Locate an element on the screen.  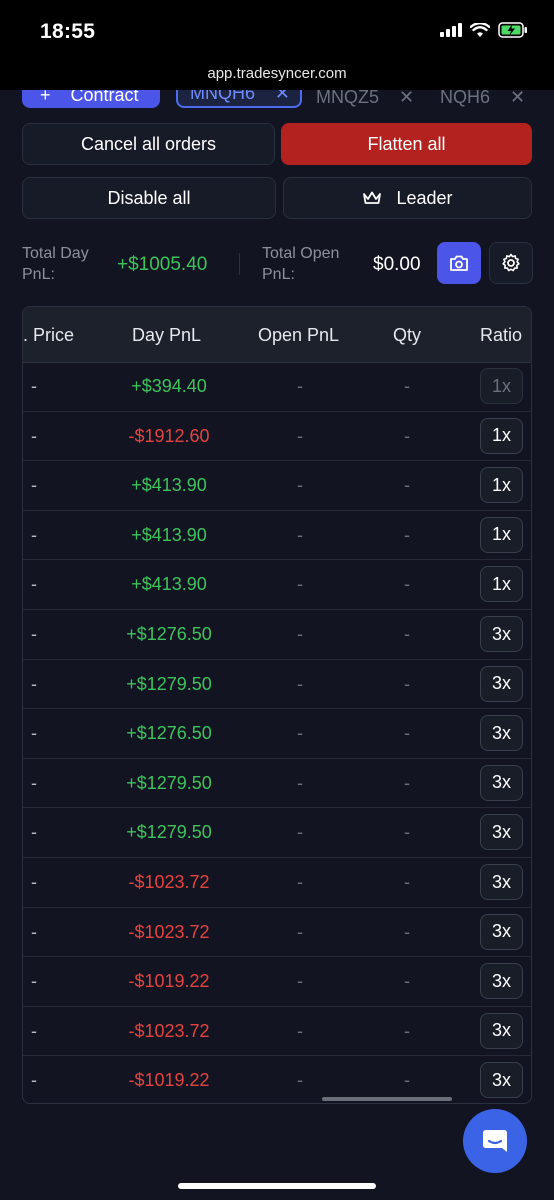
table-row: - -$1019.22- -3x is located at coordinates (277, 1079).